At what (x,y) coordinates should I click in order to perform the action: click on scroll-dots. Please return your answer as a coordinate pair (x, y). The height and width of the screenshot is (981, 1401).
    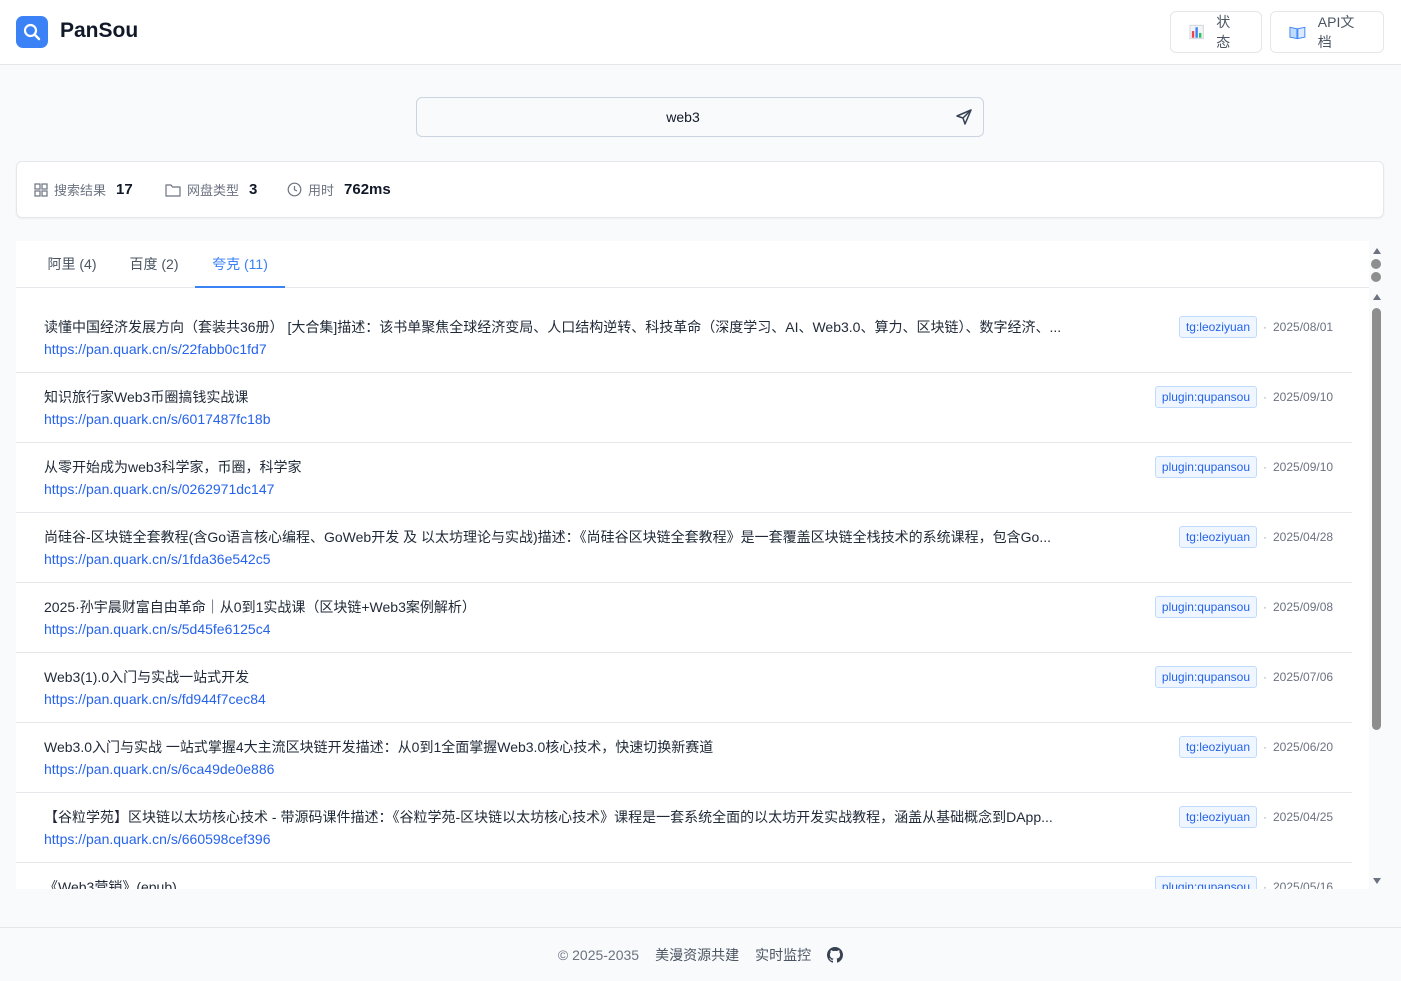
    Looking at the image, I should click on (1377, 272).